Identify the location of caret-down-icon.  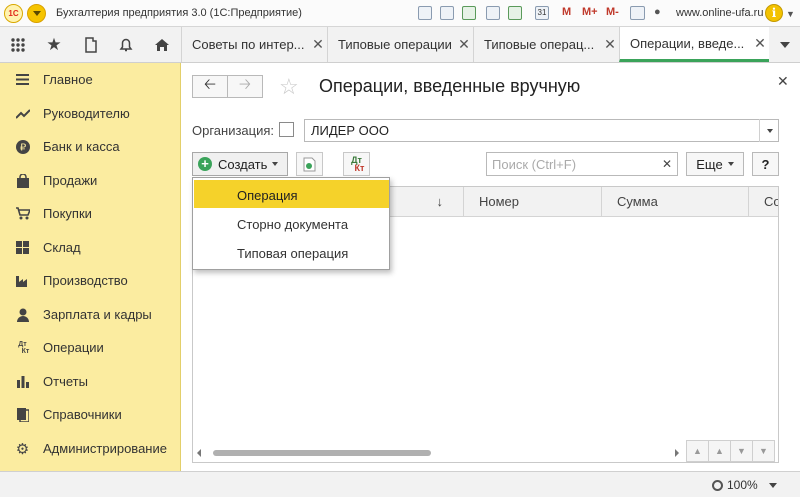
(730, 164).